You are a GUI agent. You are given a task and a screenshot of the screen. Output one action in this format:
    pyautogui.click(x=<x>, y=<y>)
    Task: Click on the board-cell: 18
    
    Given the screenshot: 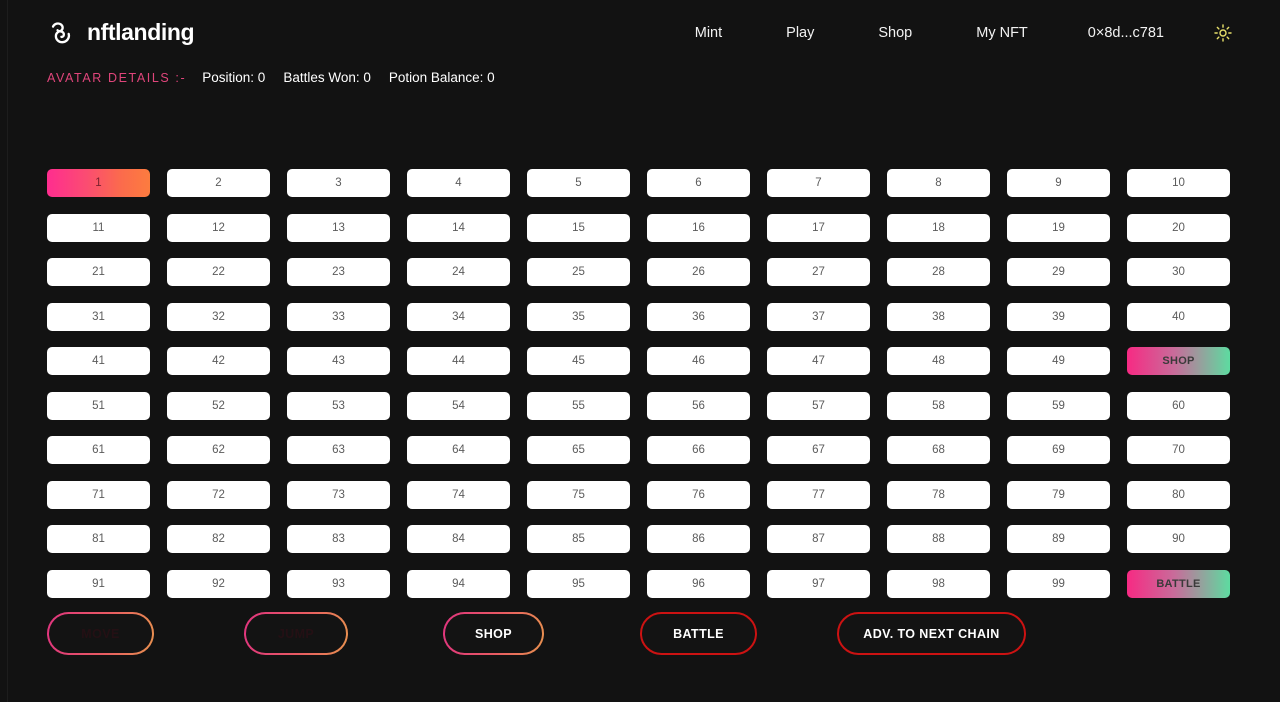 What is the action you would take?
    pyautogui.click(x=938, y=227)
    